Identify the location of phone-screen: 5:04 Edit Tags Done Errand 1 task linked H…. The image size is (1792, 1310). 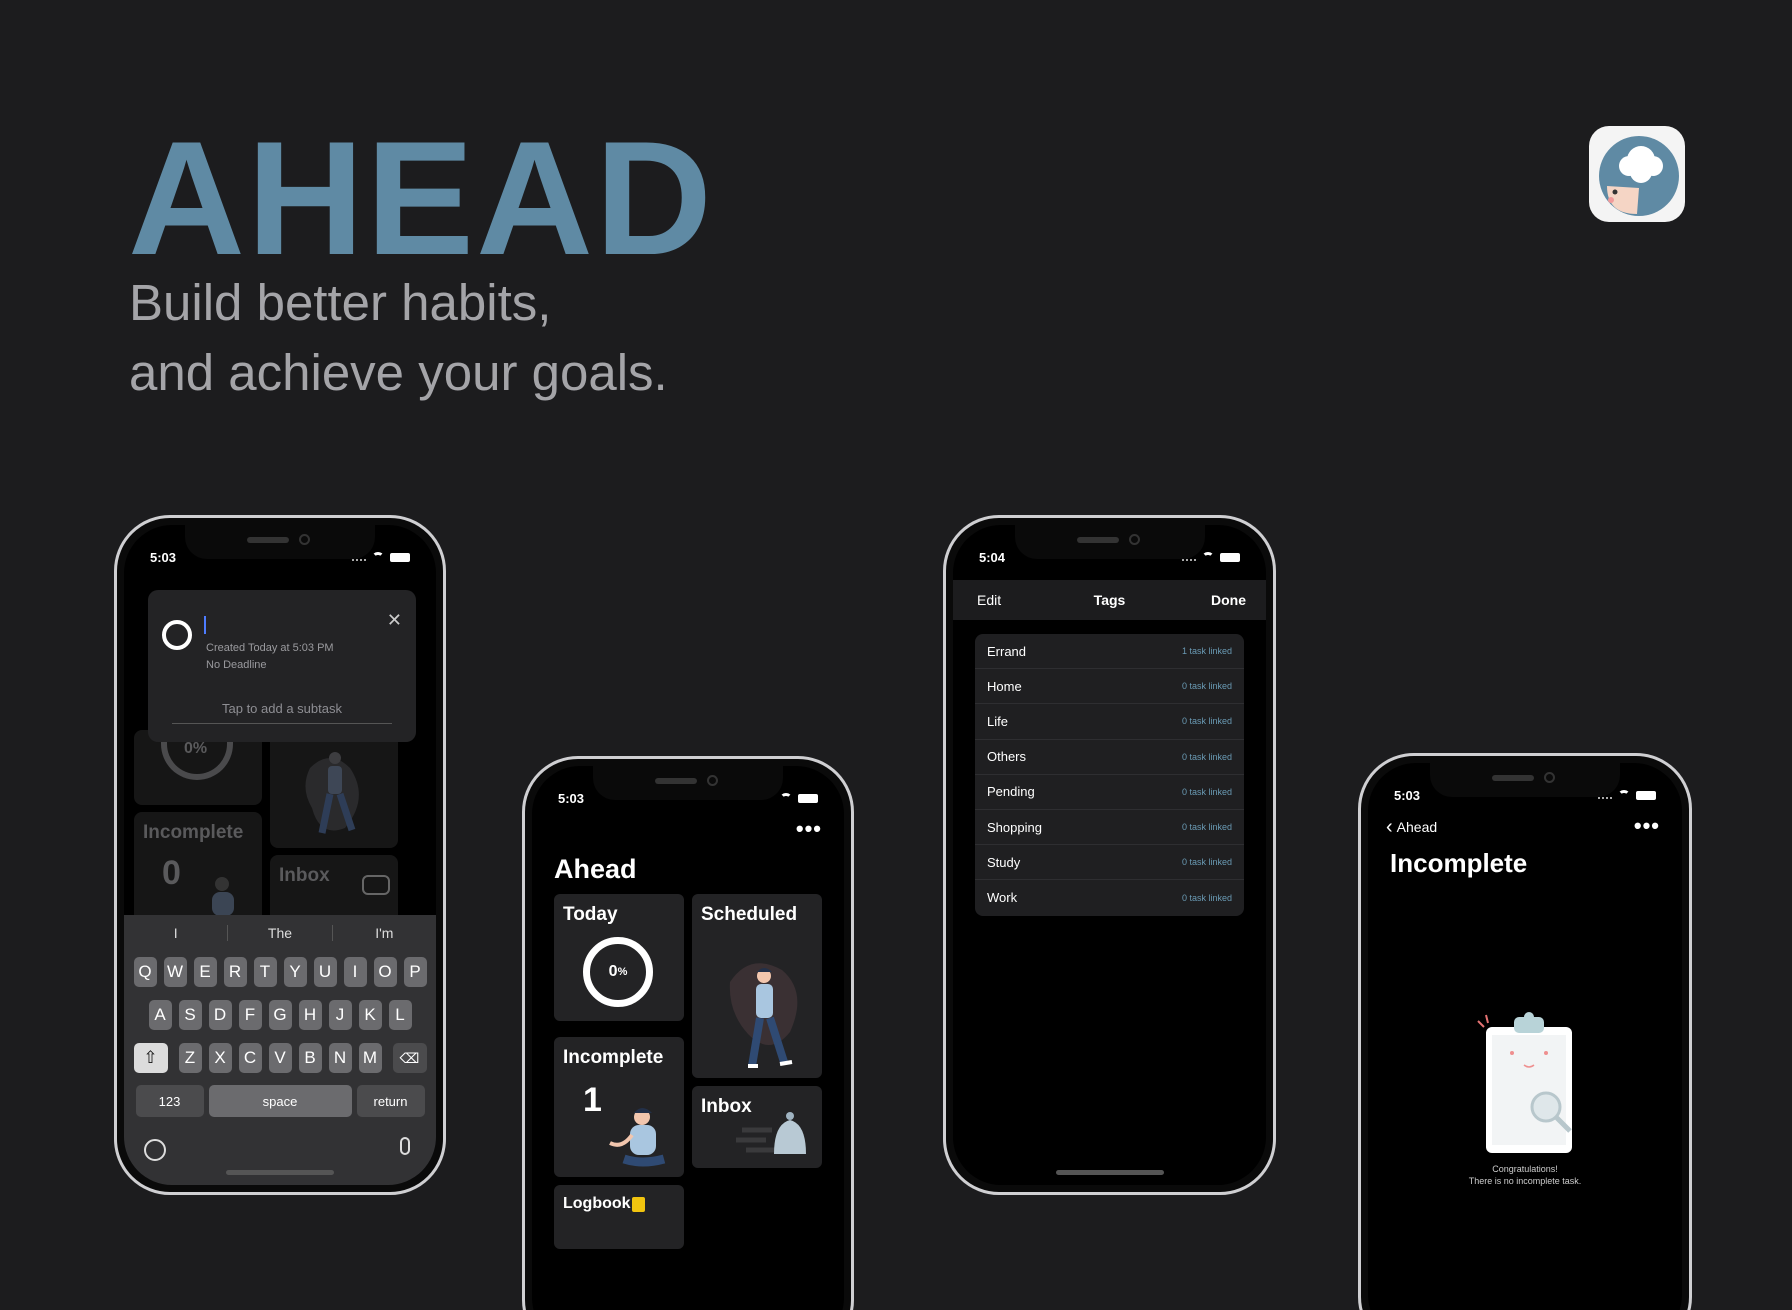
(1109, 855).